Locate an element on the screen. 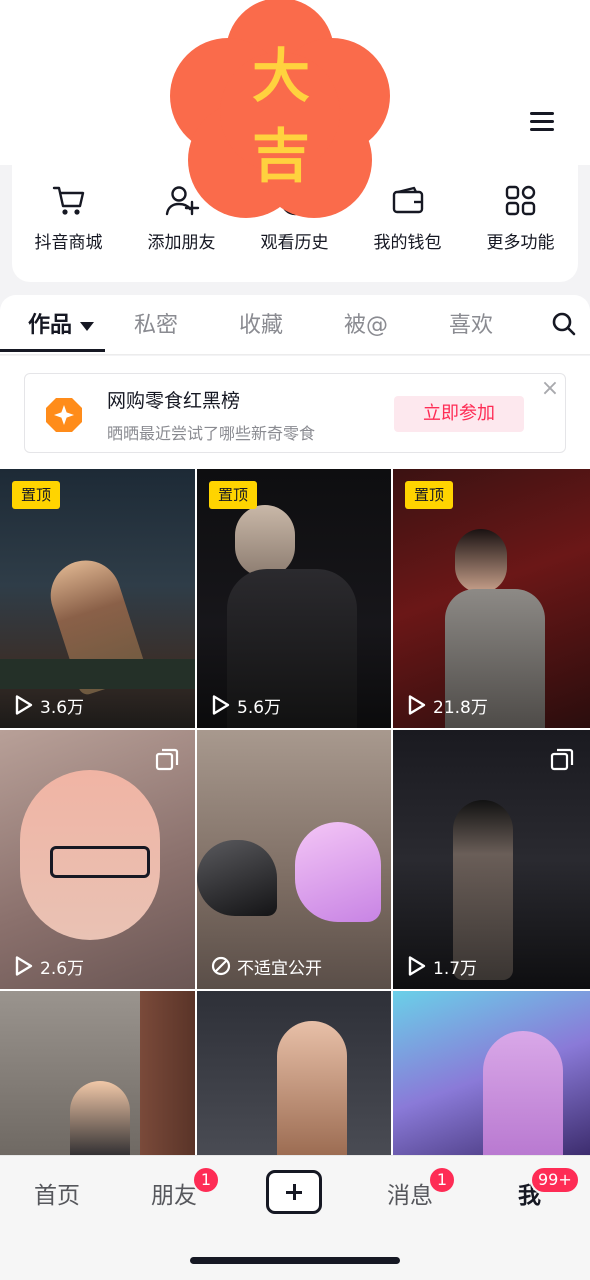  restricted-label: 不适宜公开 is located at coordinates (266, 966).